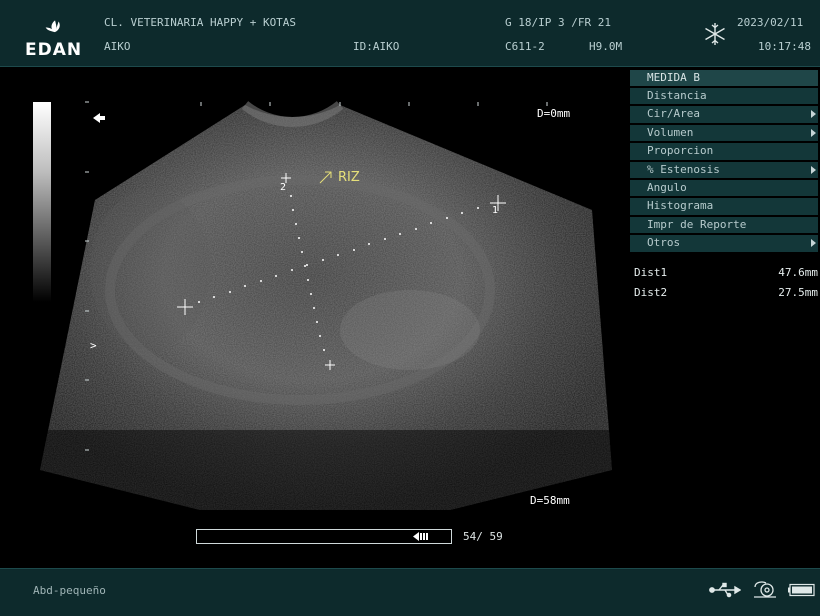  What do you see at coordinates (724, 169) in the screenshot?
I see `menu-item-estenosis: % Estenosis` at bounding box center [724, 169].